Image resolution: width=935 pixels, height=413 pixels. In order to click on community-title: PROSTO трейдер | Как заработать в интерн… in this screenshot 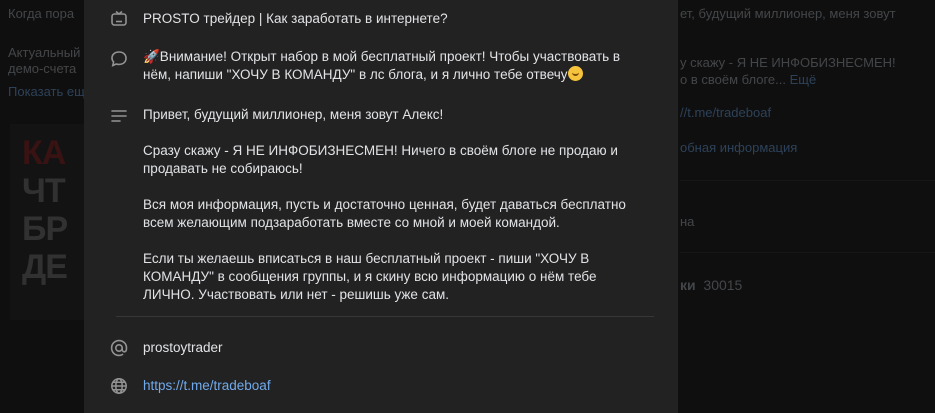, I will do `click(295, 18)`.